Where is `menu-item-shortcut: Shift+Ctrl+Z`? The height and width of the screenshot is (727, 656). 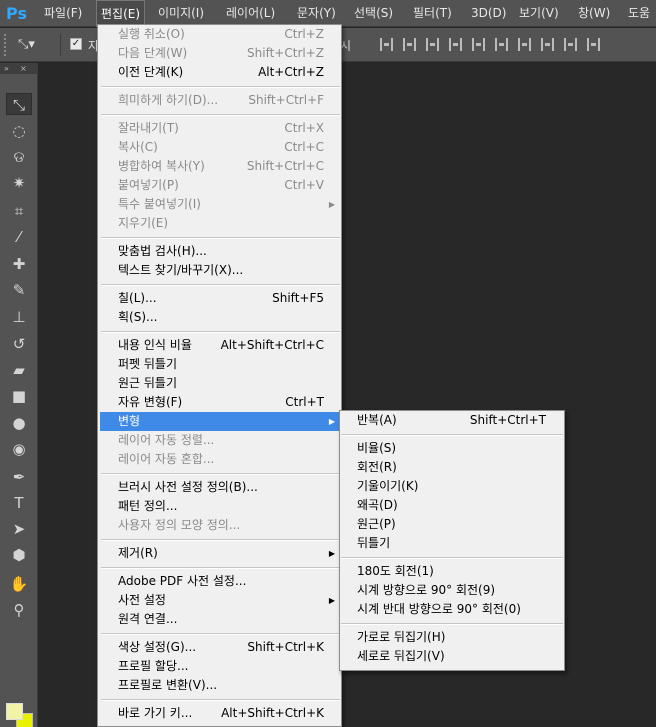
menu-item-shortcut: Shift+Ctrl+Z is located at coordinates (285, 53).